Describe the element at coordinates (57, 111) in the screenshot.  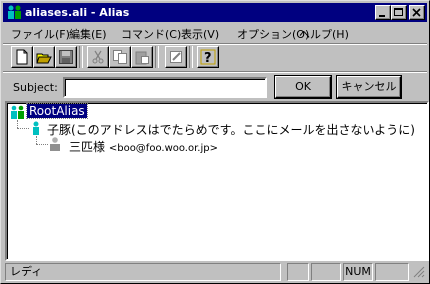
I see `tree-node-root: RootAlias` at that location.